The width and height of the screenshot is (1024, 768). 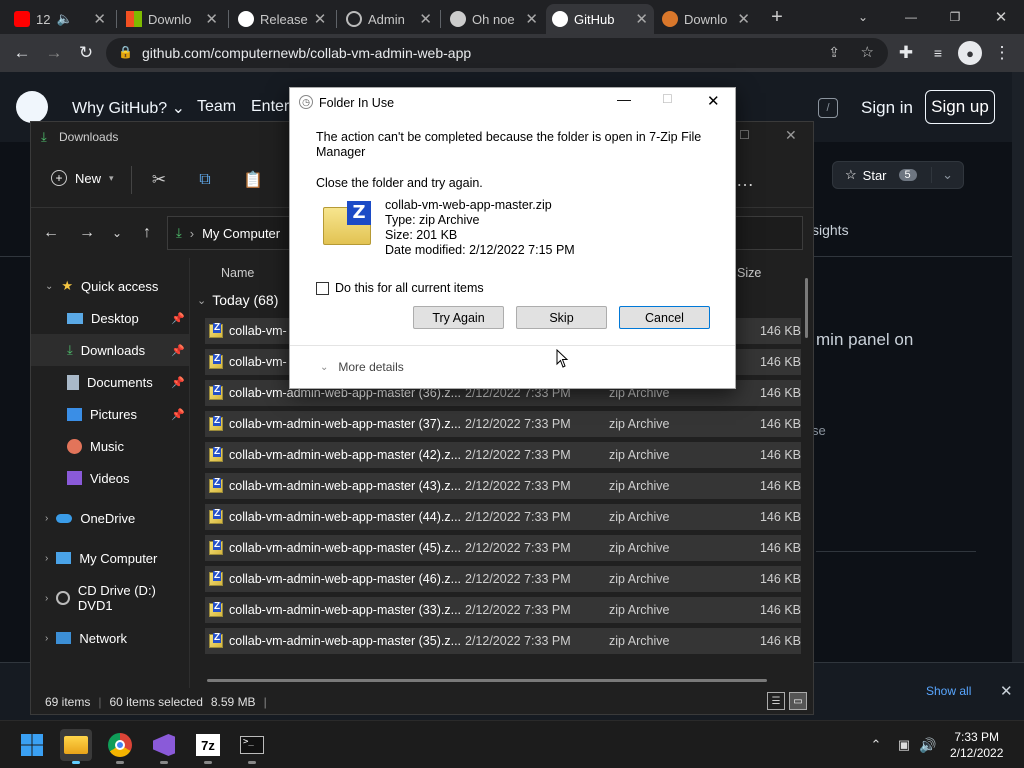 I want to click on nav-documents: Documents 📌, so click(x=110, y=382).